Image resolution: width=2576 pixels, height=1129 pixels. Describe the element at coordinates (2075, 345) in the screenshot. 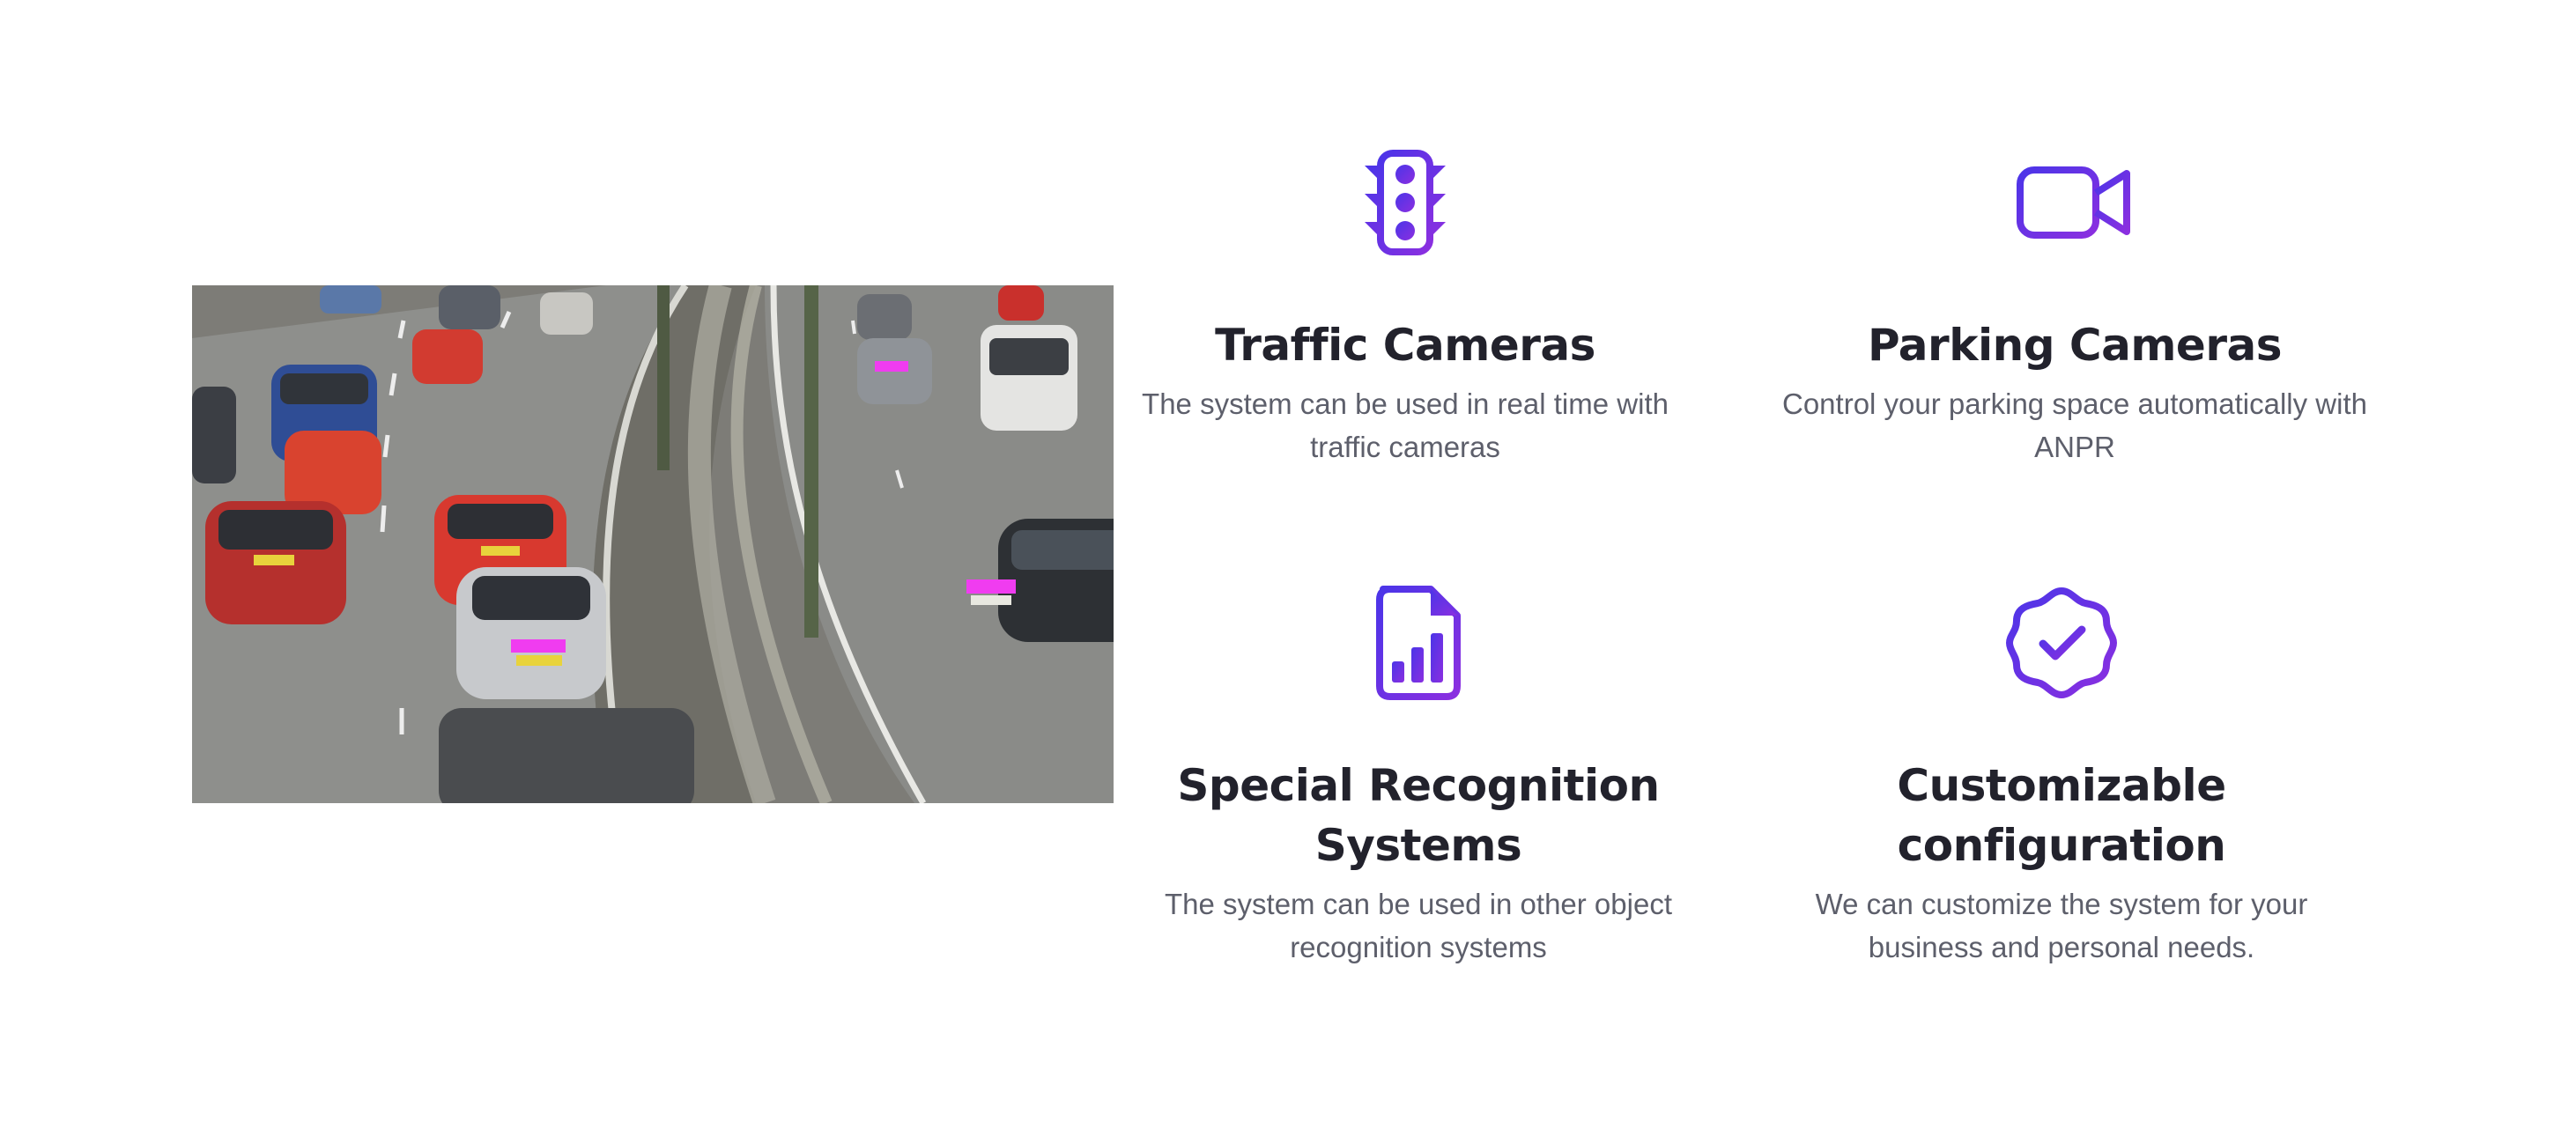

I see `feature-title: Parking Cameras` at that location.